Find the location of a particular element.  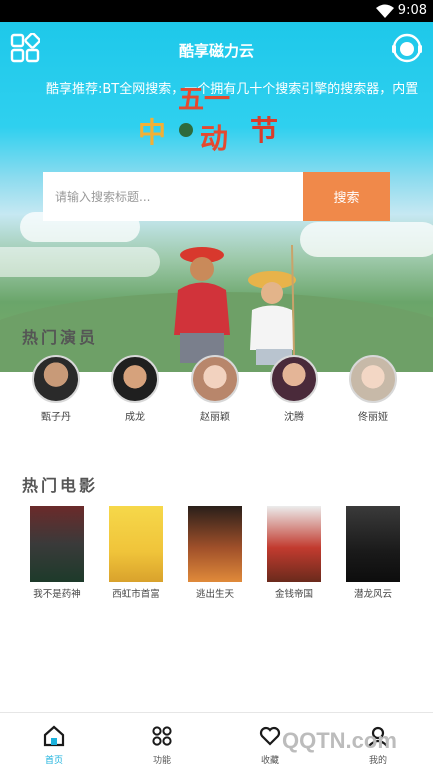

festival-banner-art: 五一 中 动 节 is located at coordinates (208, 120).